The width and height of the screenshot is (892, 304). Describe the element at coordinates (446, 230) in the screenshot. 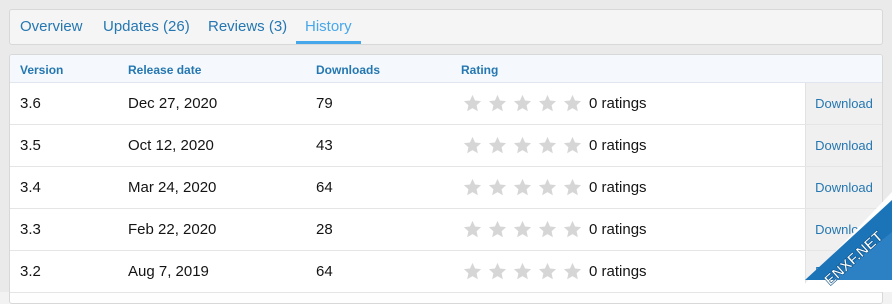

I see `table-row: 3.3 Feb 22, 2020 28 0 ratings Download` at that location.